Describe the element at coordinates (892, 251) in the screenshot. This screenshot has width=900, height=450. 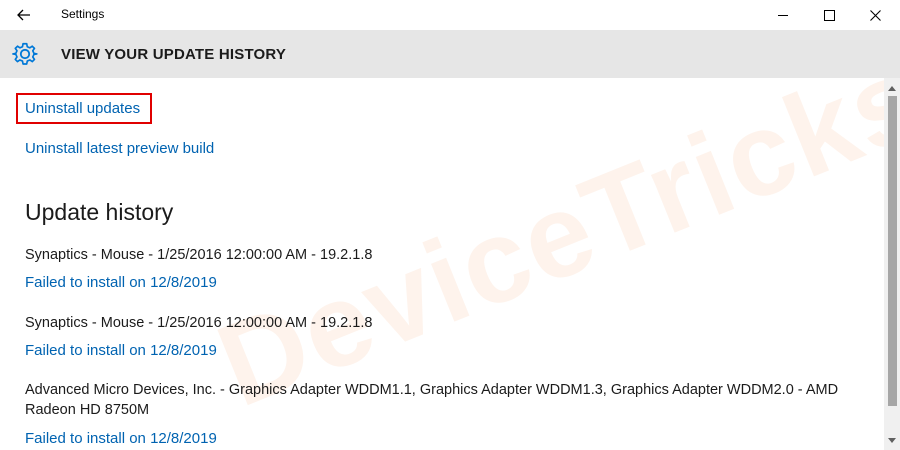
I see `scroll-thumb` at that location.